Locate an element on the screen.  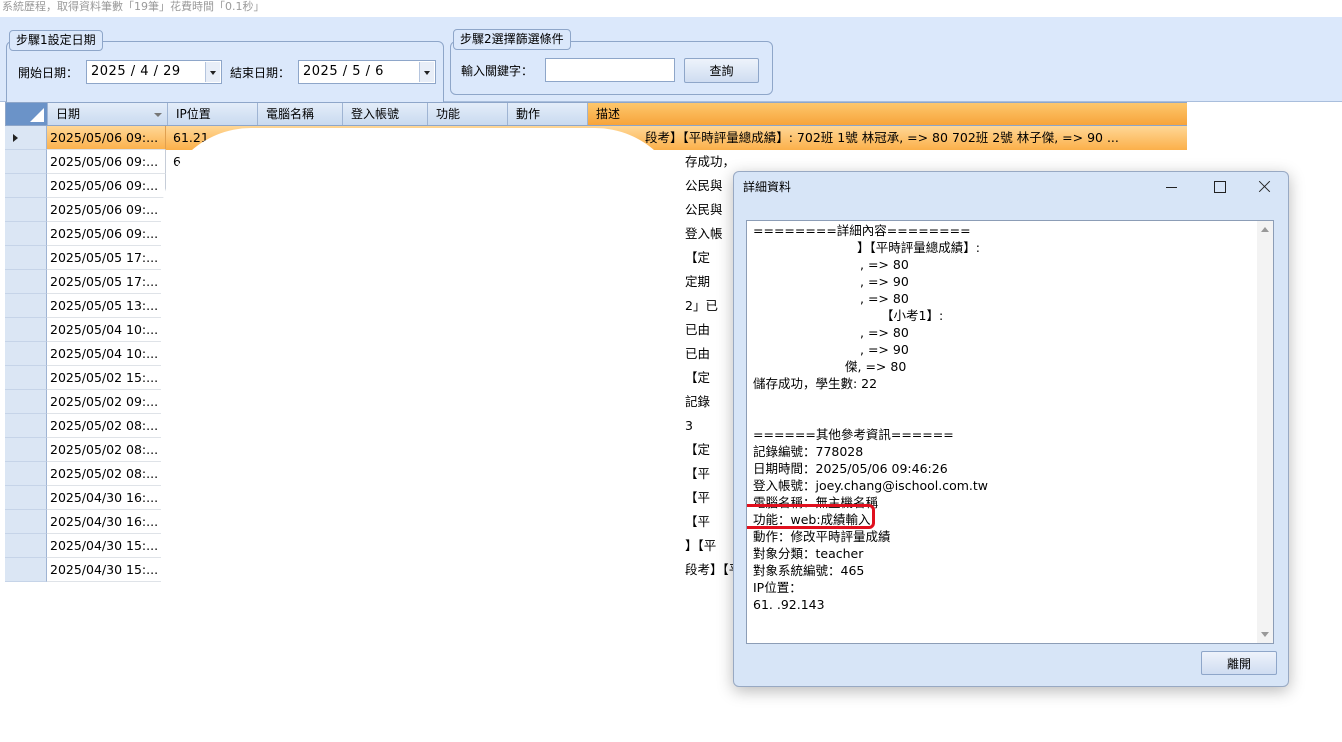
detail-line: 儲存成功，學生數: 22 is located at coordinates (815, 383).